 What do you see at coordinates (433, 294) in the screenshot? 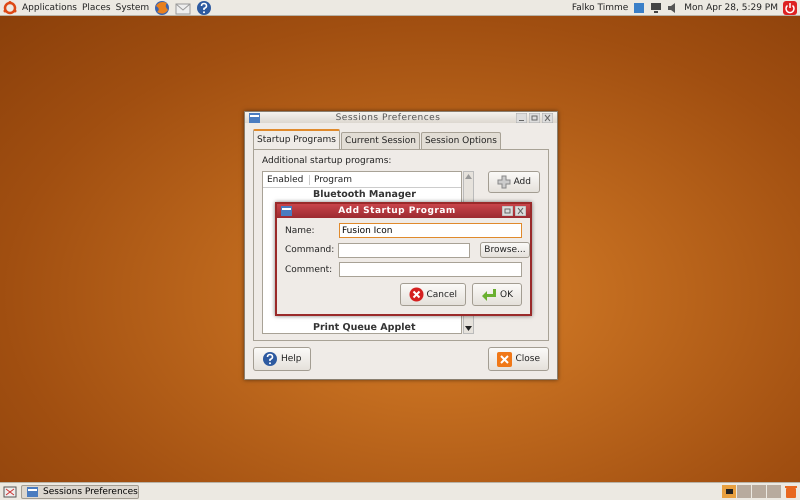
I see `cancel-button: Cancel` at bounding box center [433, 294].